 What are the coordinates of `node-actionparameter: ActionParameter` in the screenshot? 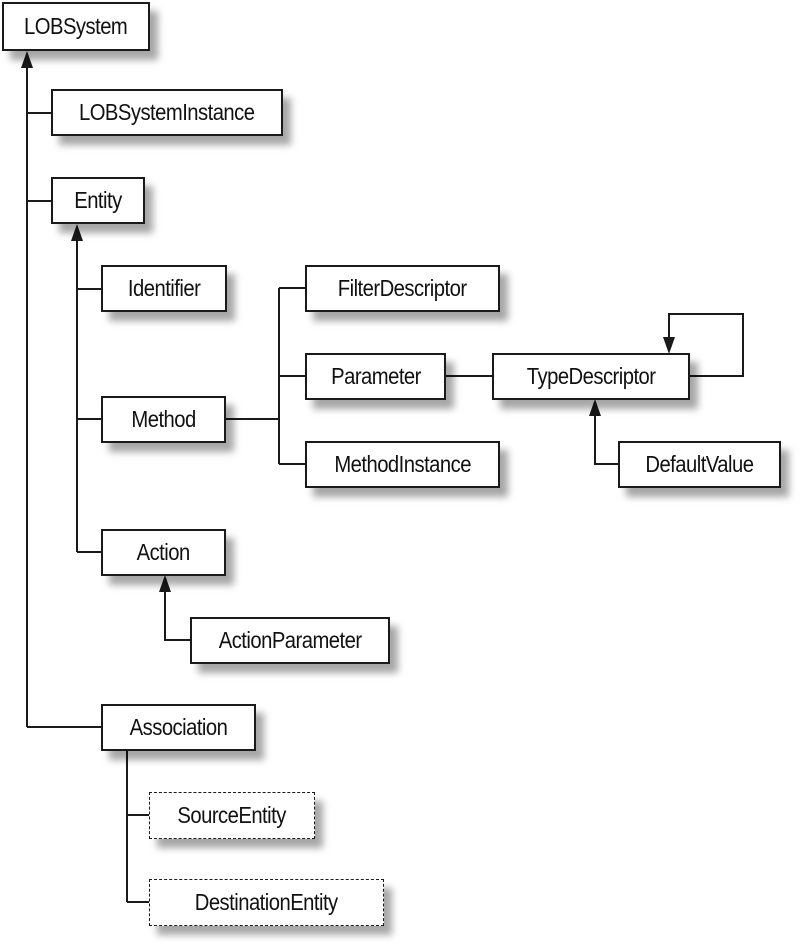 It's located at (290, 640).